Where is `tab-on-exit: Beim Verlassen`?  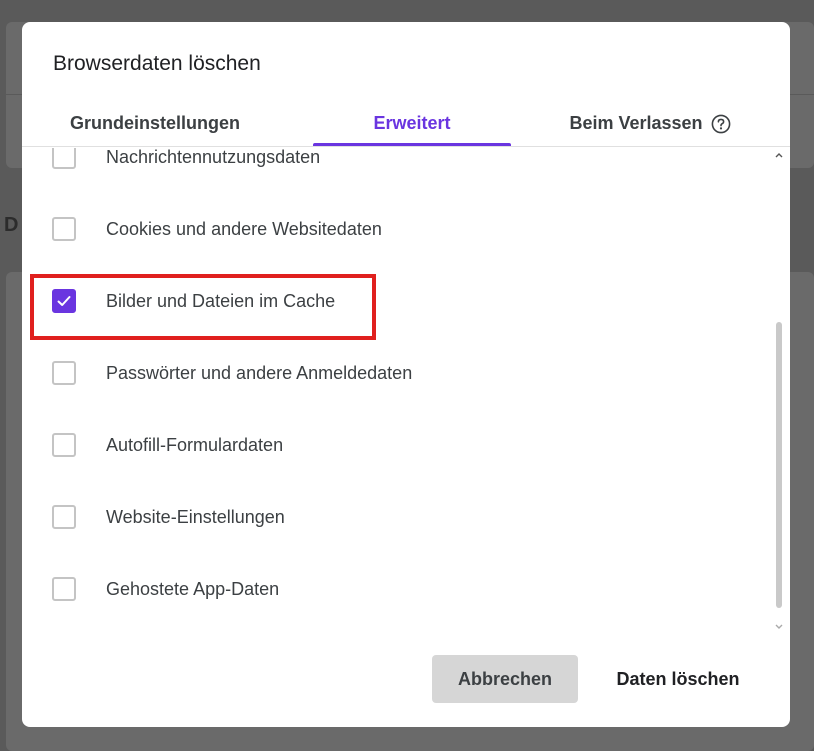 tab-on-exit: Beim Verlassen is located at coordinates (650, 123).